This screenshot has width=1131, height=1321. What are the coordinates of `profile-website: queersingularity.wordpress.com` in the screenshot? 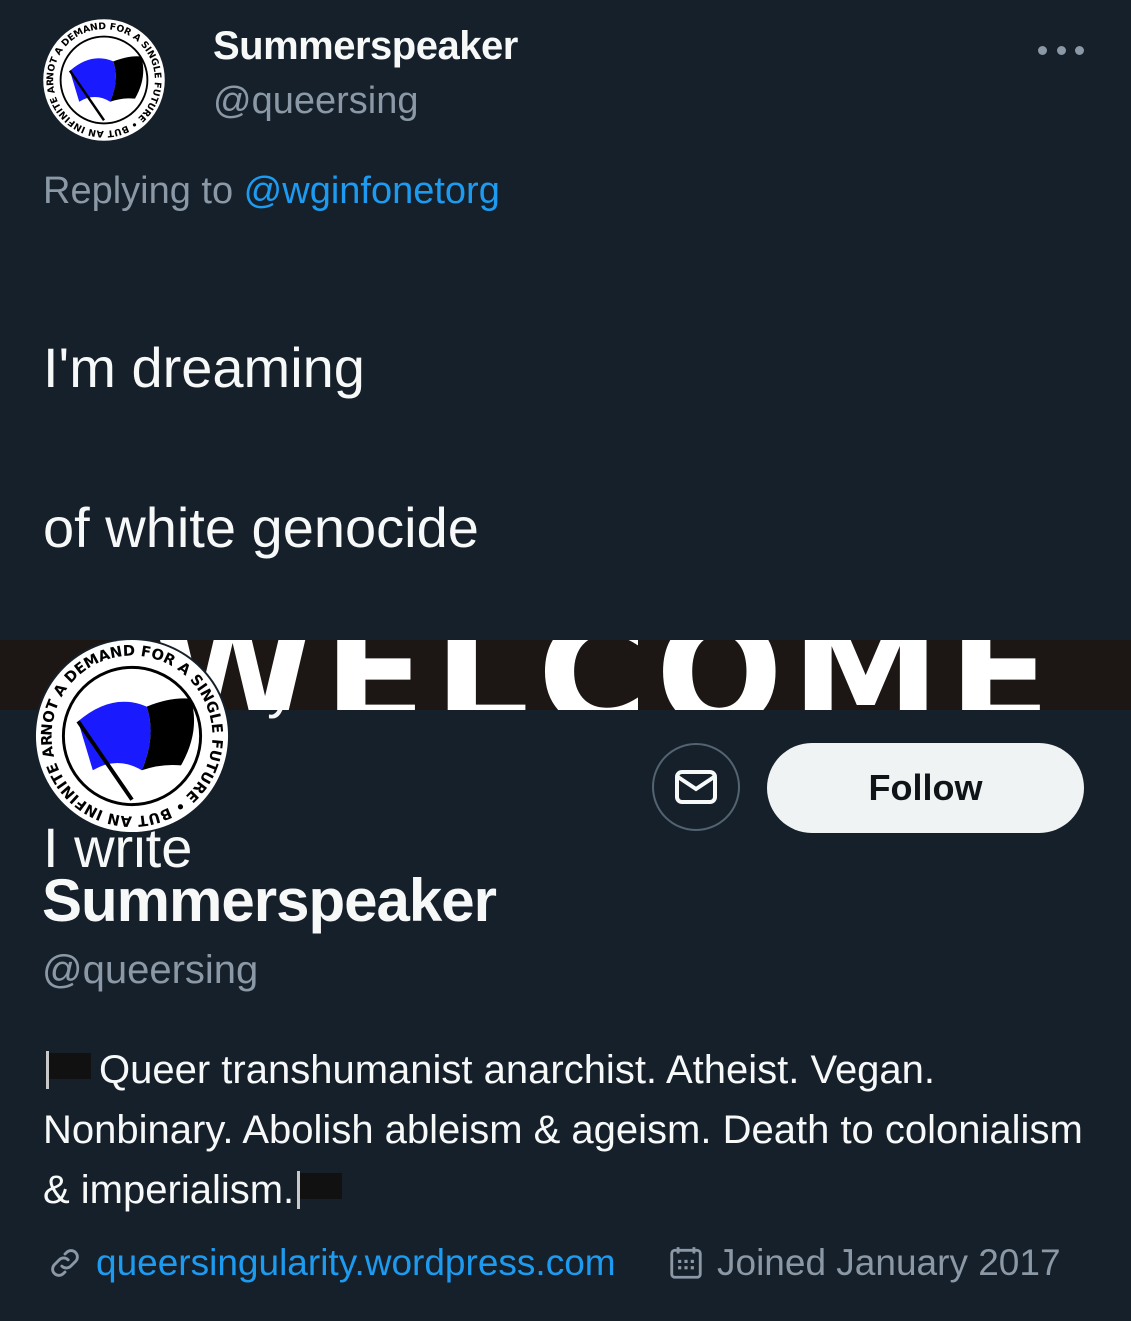 It's located at (331, 1263).